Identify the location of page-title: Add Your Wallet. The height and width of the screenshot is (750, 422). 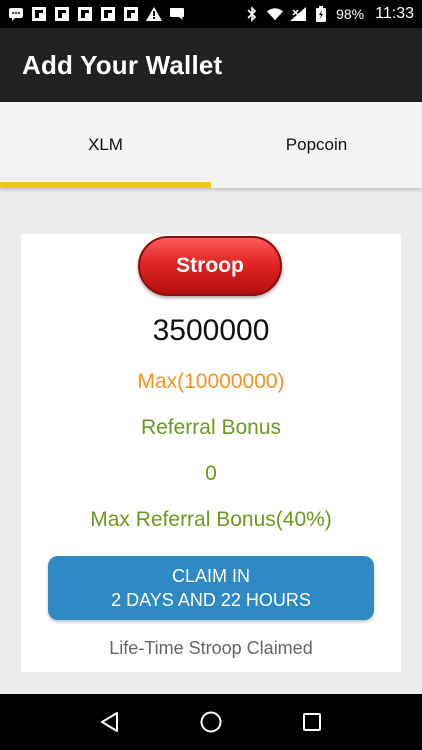
(122, 64).